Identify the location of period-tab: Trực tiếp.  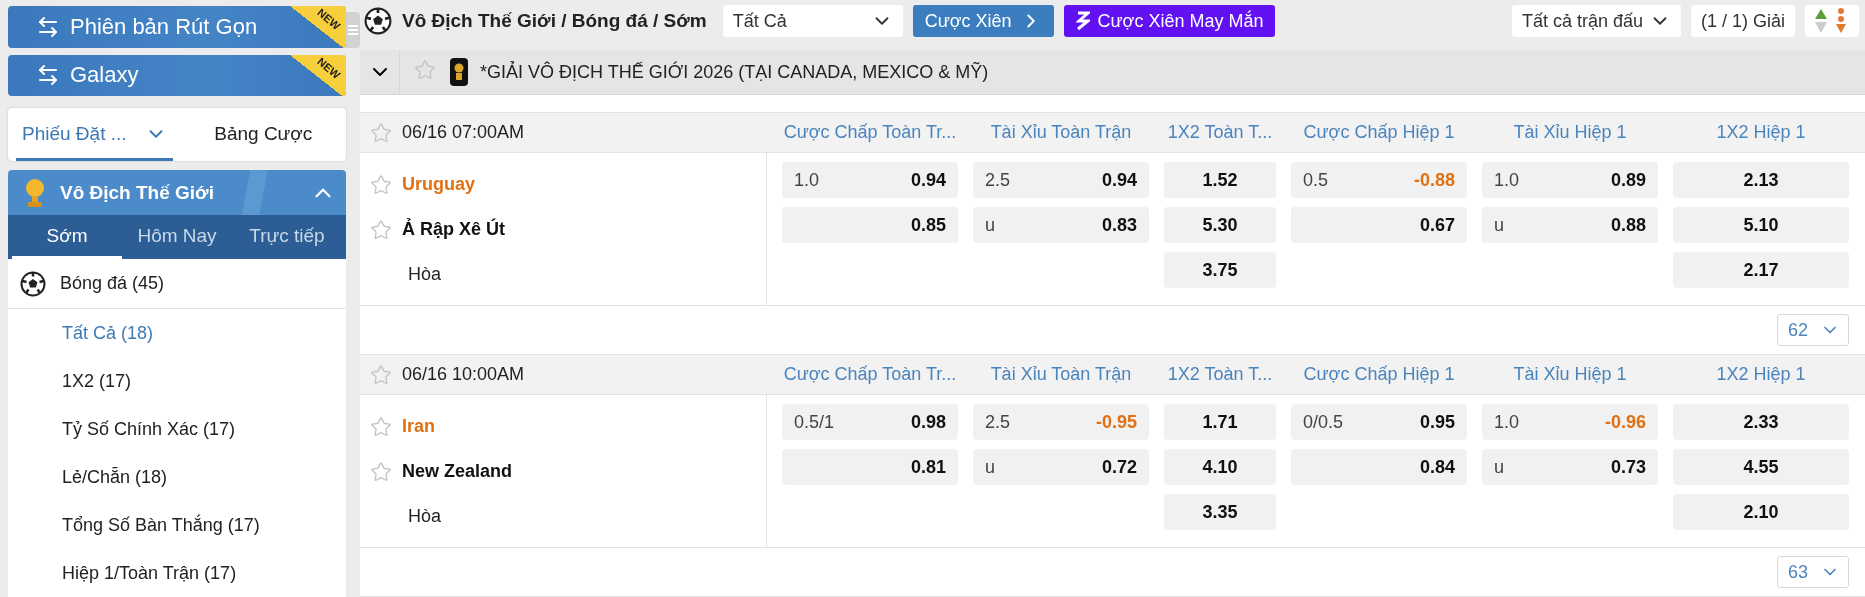
(287, 237).